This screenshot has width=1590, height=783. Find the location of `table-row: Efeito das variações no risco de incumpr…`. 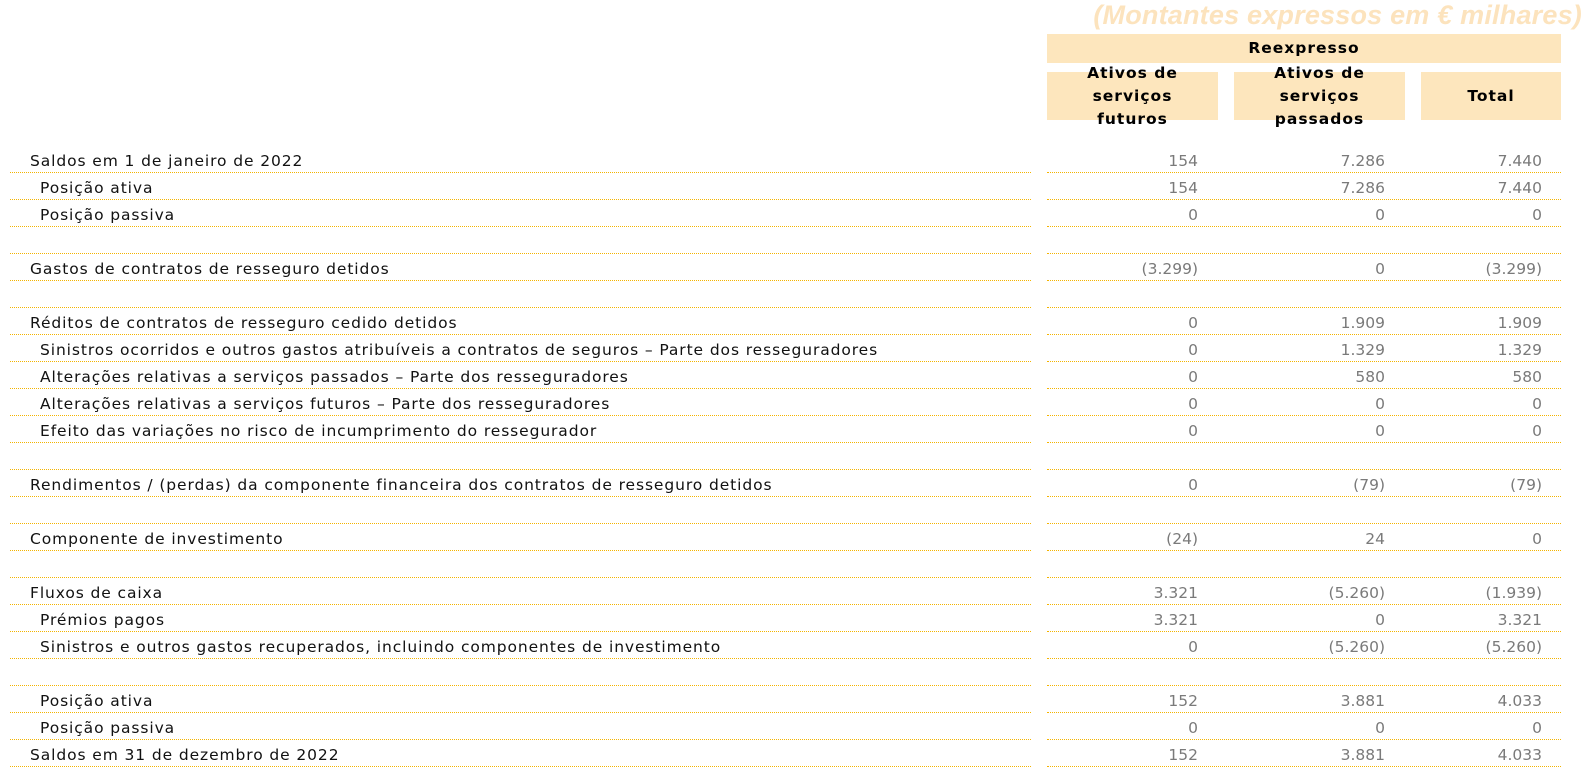

table-row: Efeito das variações no risco de incumpr… is located at coordinates (795, 429).